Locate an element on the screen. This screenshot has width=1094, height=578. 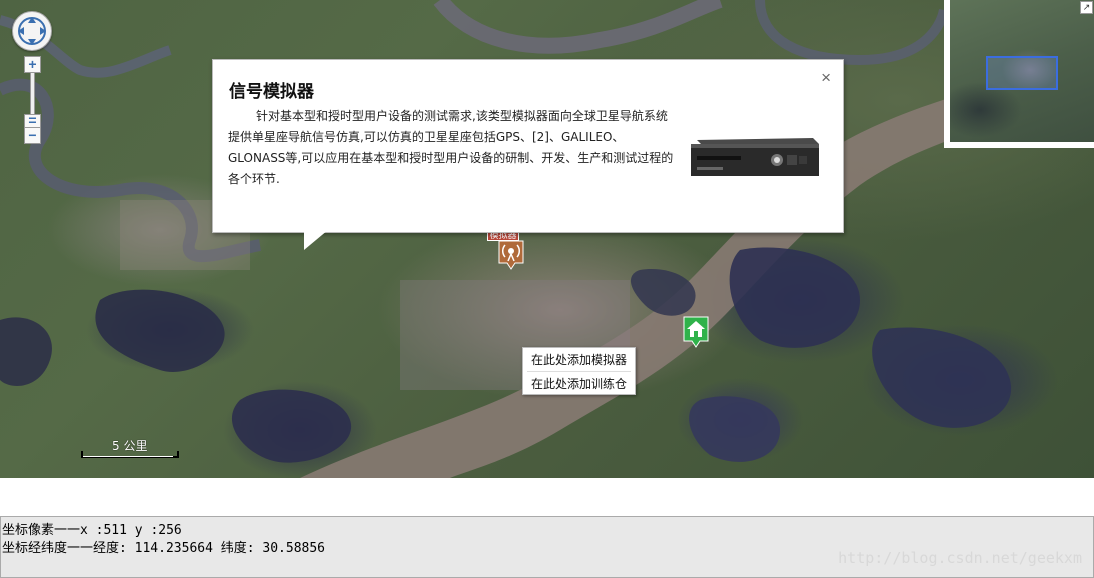
house-icon is located at coordinates (696, 332).